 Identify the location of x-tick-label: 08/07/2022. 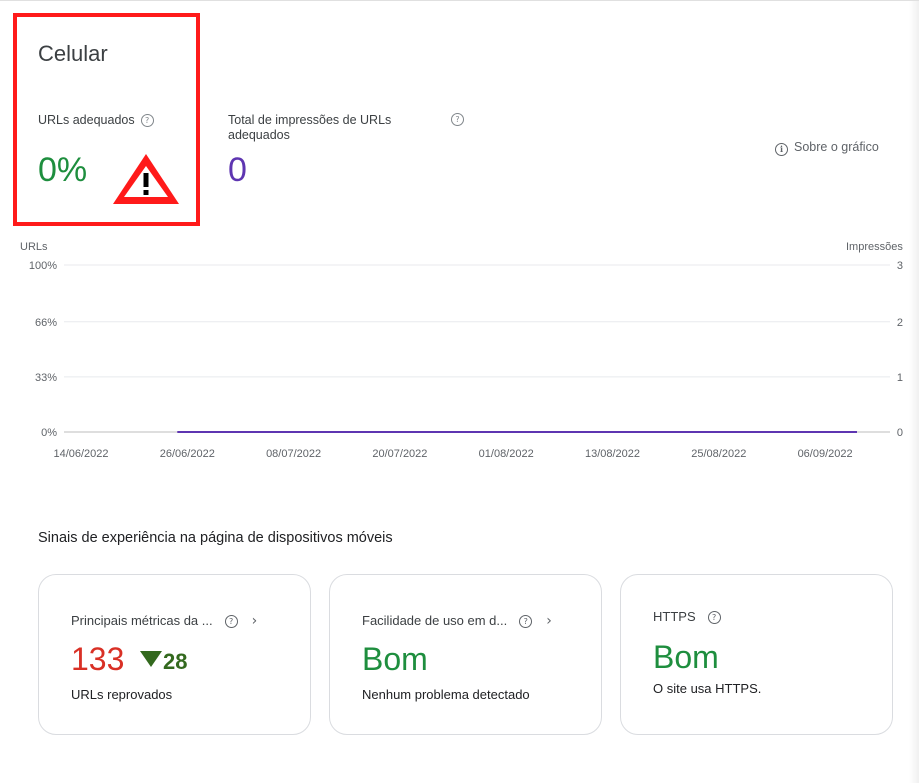
(293, 454).